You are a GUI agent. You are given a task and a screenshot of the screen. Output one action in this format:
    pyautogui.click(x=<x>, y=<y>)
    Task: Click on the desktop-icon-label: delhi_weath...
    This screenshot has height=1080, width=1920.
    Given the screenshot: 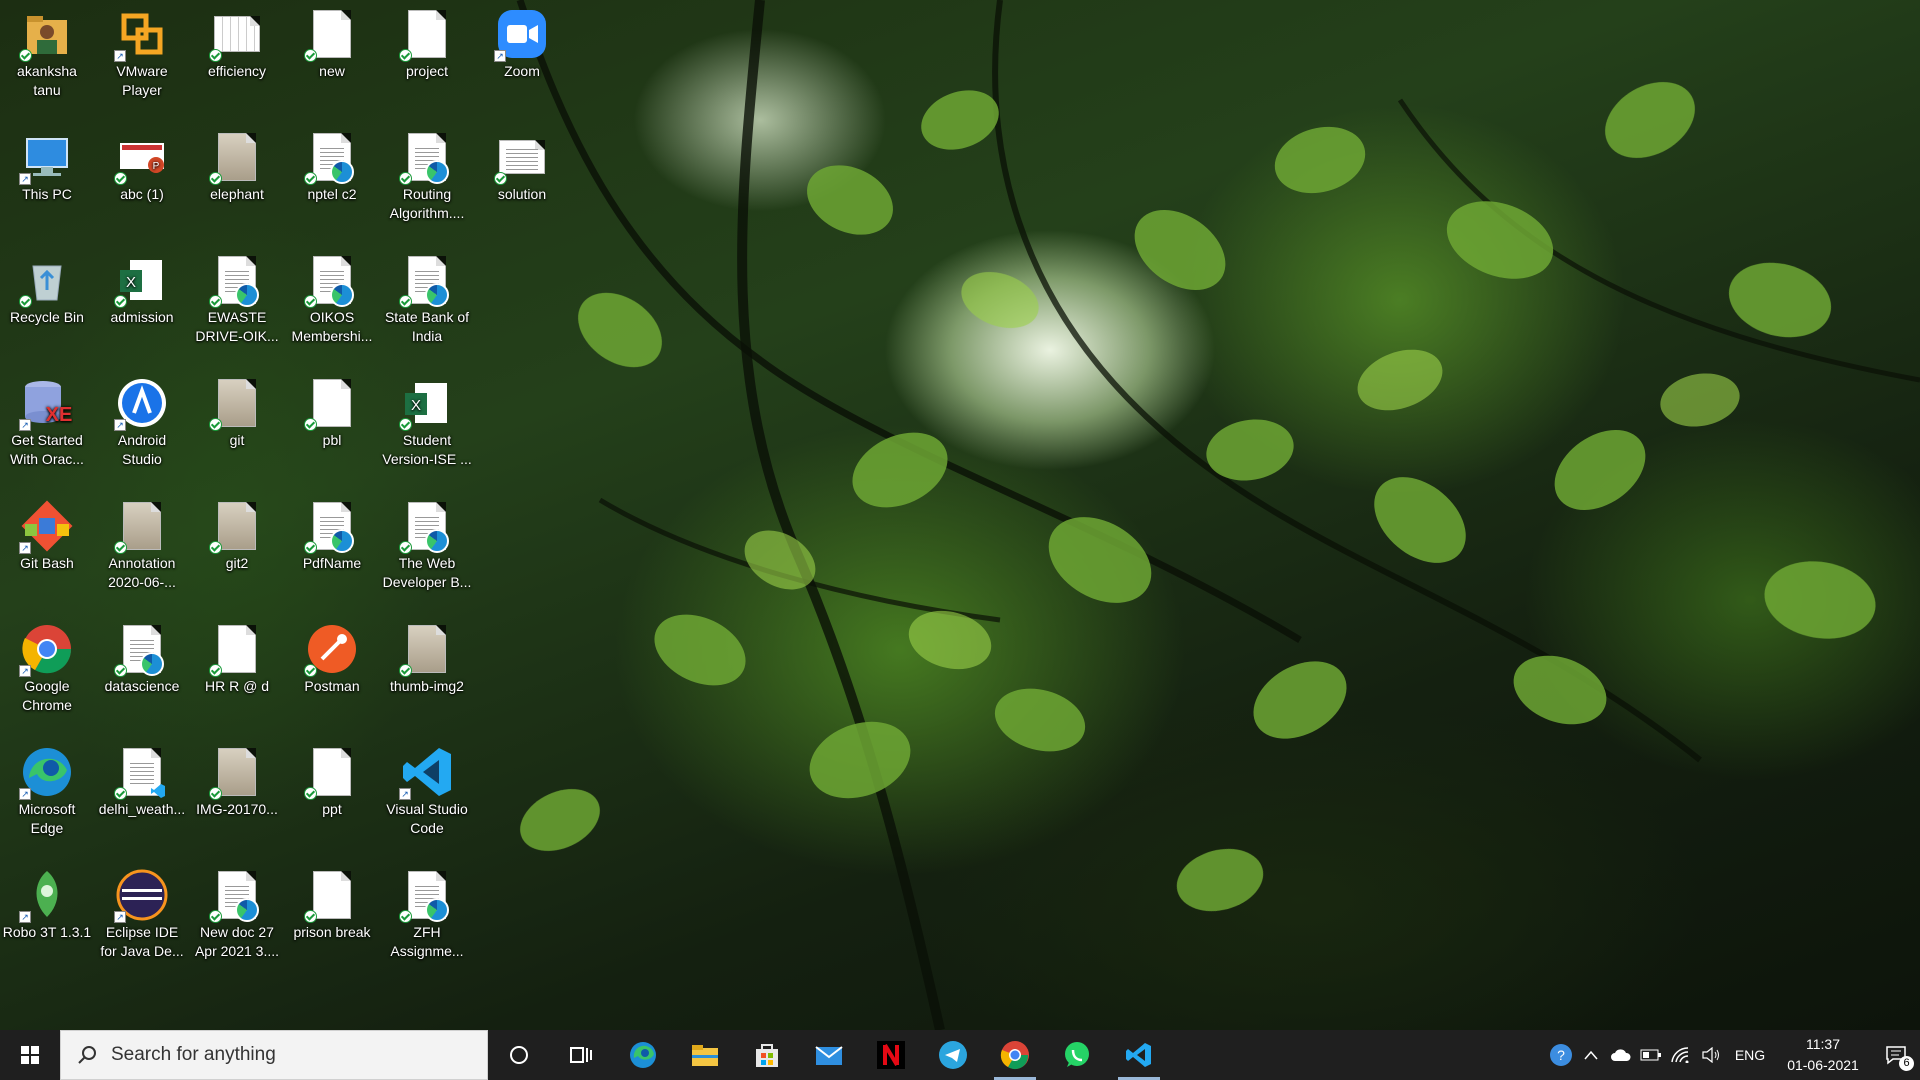 What is the action you would take?
    pyautogui.click(x=142, y=809)
    